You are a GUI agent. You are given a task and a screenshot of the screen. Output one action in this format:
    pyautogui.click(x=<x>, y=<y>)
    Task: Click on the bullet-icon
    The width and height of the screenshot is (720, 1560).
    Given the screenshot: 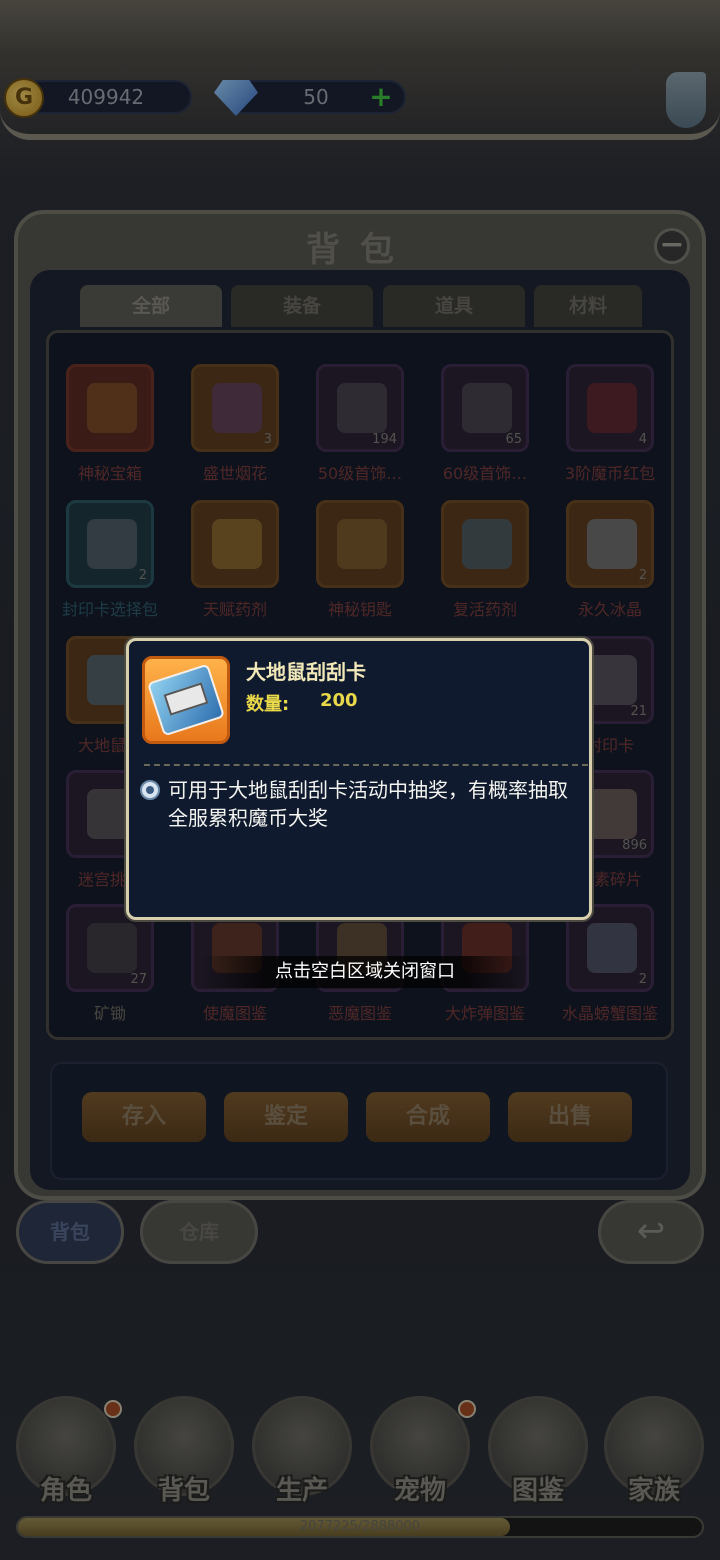 What is the action you would take?
    pyautogui.click(x=150, y=790)
    